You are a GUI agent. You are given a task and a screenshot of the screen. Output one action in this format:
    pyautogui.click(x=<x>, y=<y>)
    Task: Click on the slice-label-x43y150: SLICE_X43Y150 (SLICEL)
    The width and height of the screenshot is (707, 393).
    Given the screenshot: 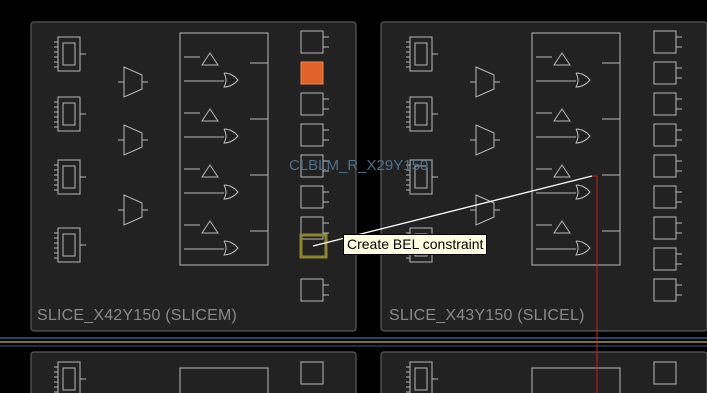 What is the action you would take?
    pyautogui.click(x=487, y=315)
    